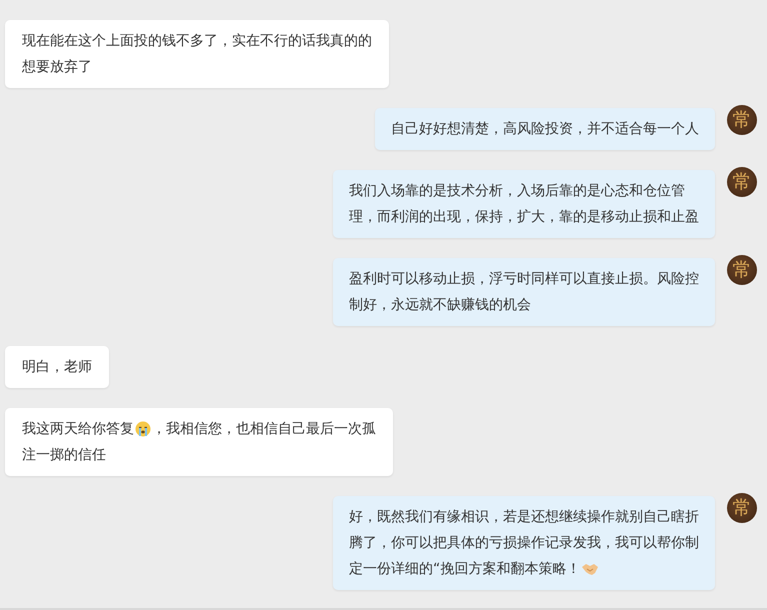 This screenshot has height=610, width=767. Describe the element at coordinates (524, 217) in the screenshot. I see `message-text: 理，而利润的出现，保持，扩大，靠的是移动止损和止盈` at that location.